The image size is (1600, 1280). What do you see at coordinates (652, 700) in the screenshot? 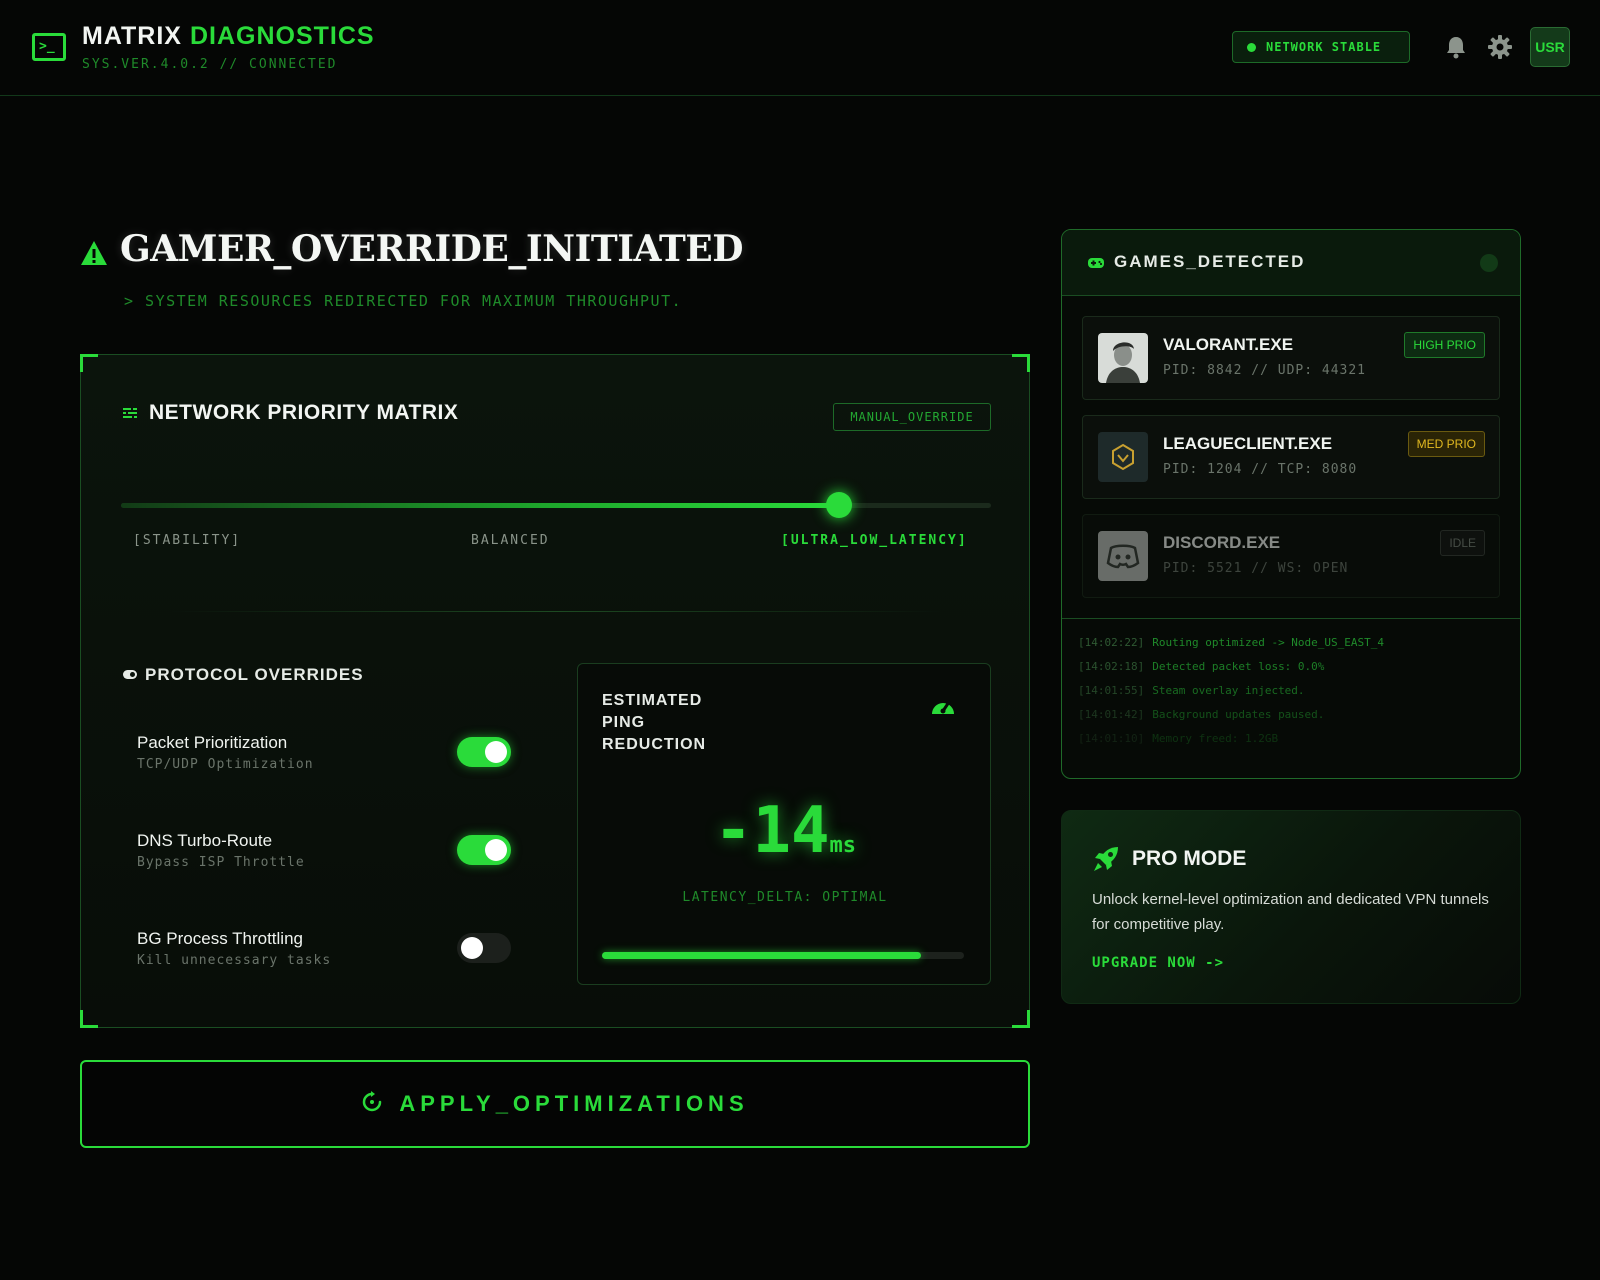
I see `ping-title-line: ESTIMATED` at bounding box center [652, 700].